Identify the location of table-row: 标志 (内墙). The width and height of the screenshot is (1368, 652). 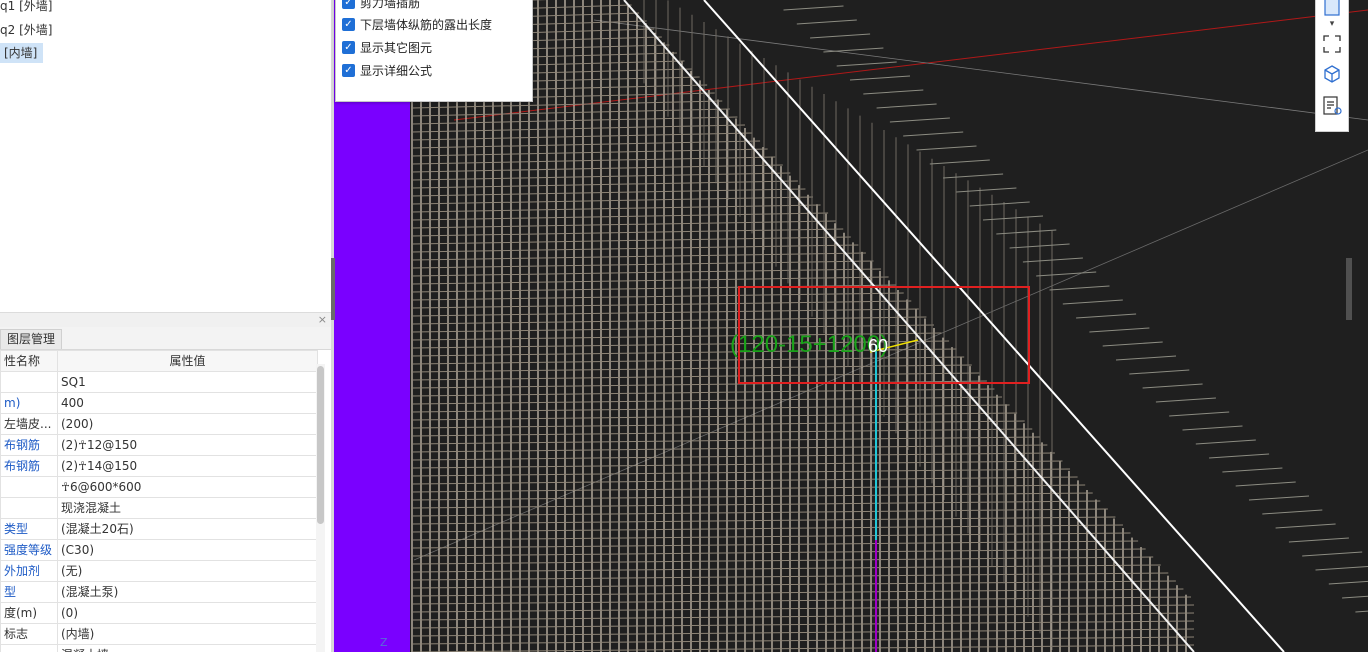
(159, 634).